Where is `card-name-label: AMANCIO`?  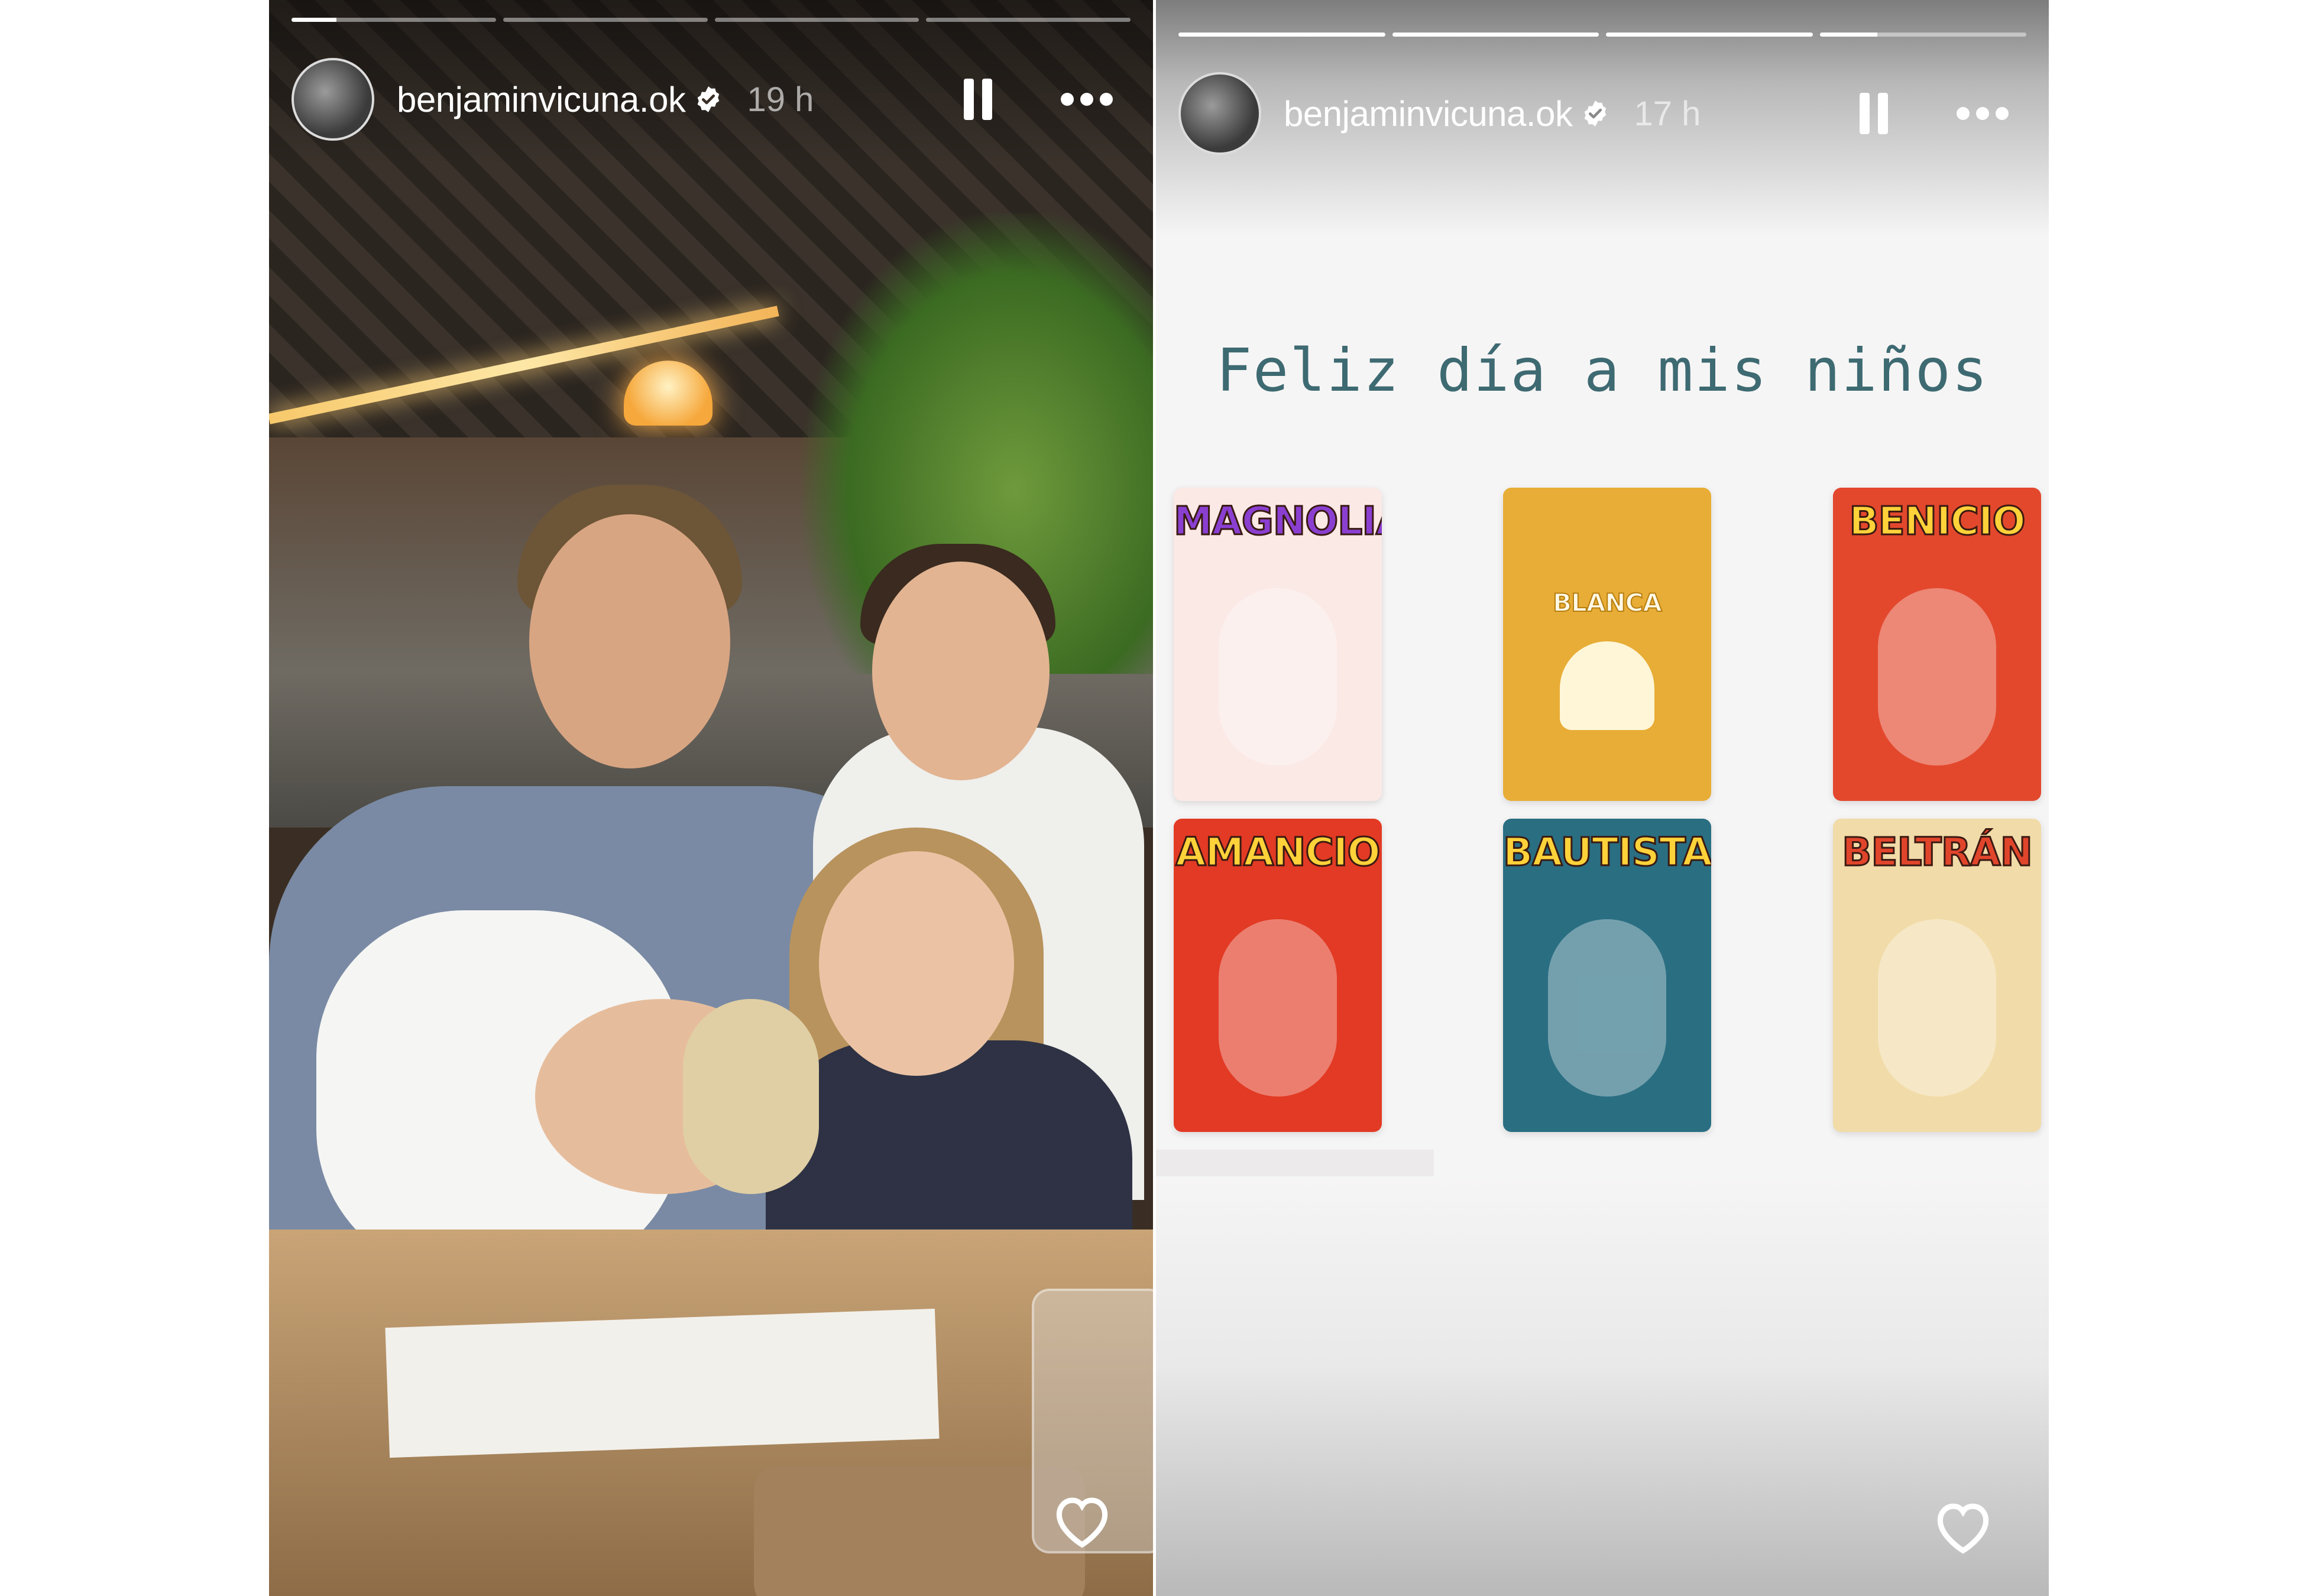 card-name-label: AMANCIO is located at coordinates (1278, 853).